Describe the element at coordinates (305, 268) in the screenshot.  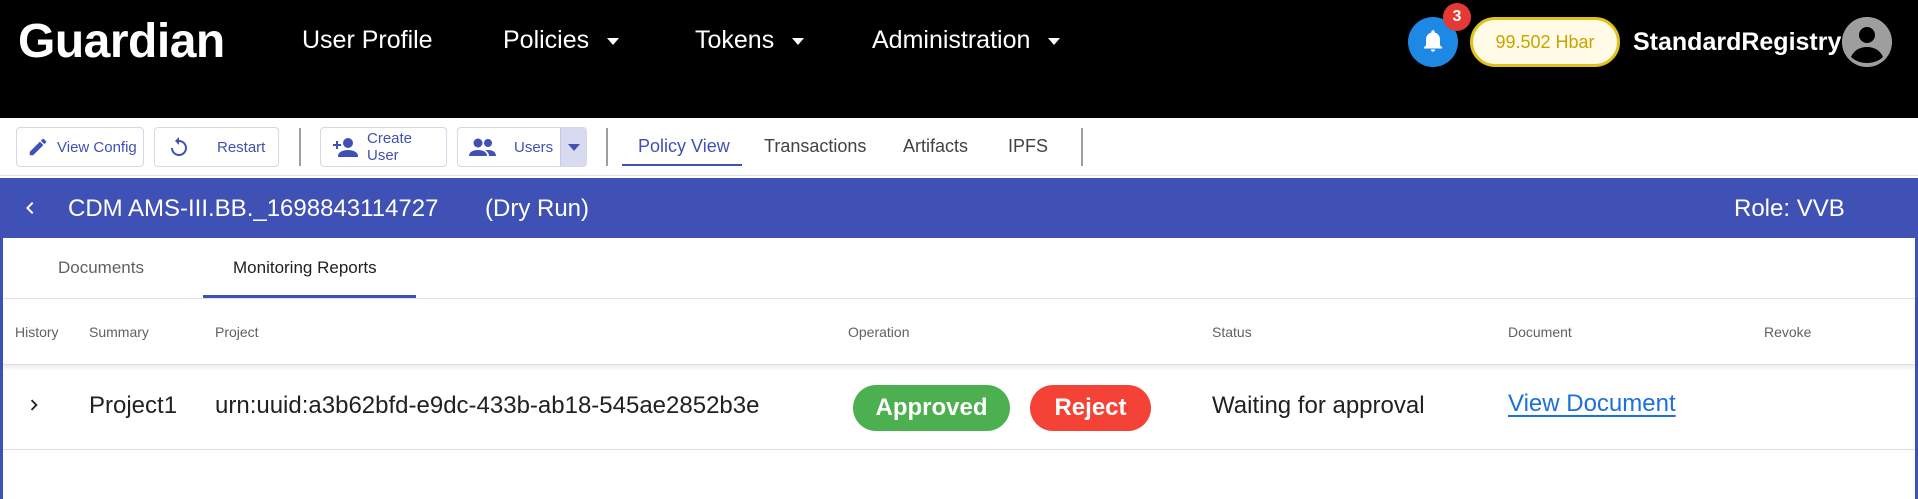
I see `tab-monitoring-reports: Monitoring Reports` at that location.